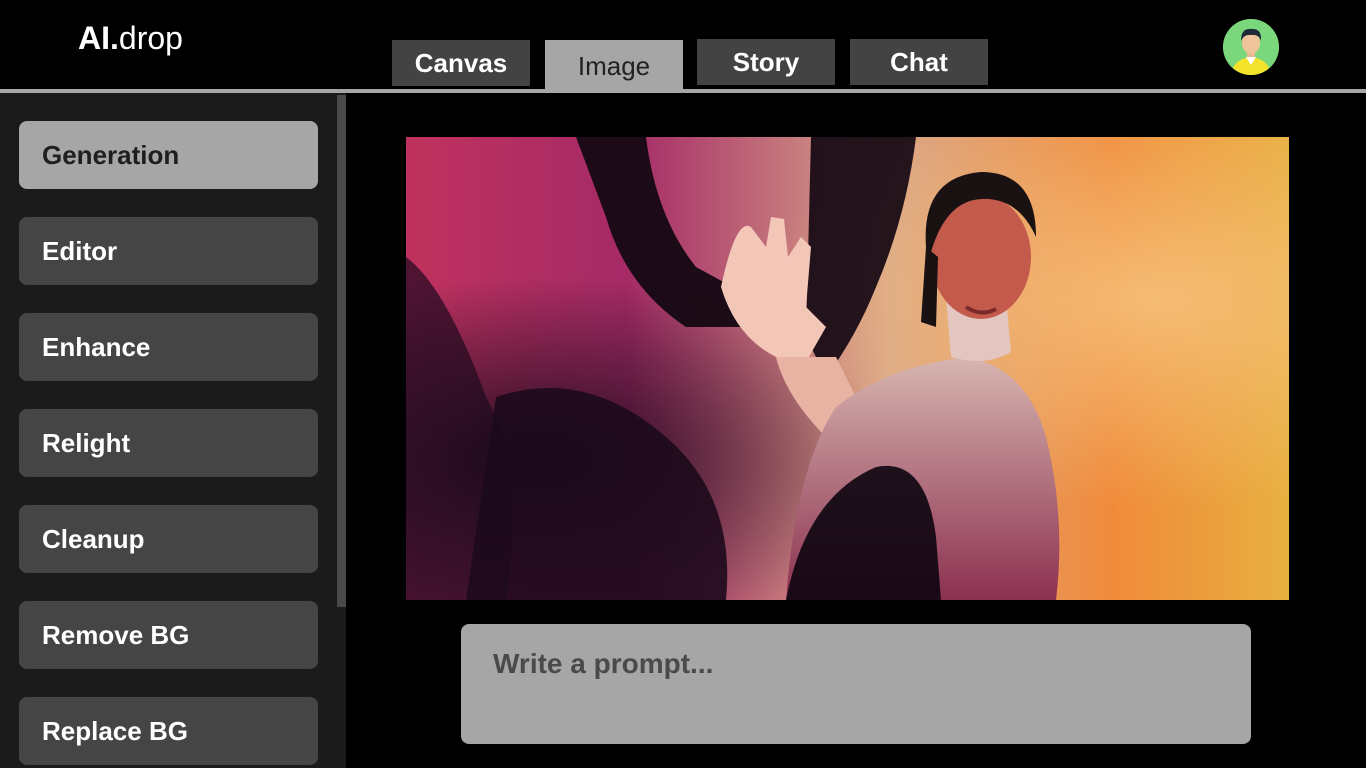 This screenshot has width=1366, height=768. I want to click on logo-bold: AI., so click(98, 38).